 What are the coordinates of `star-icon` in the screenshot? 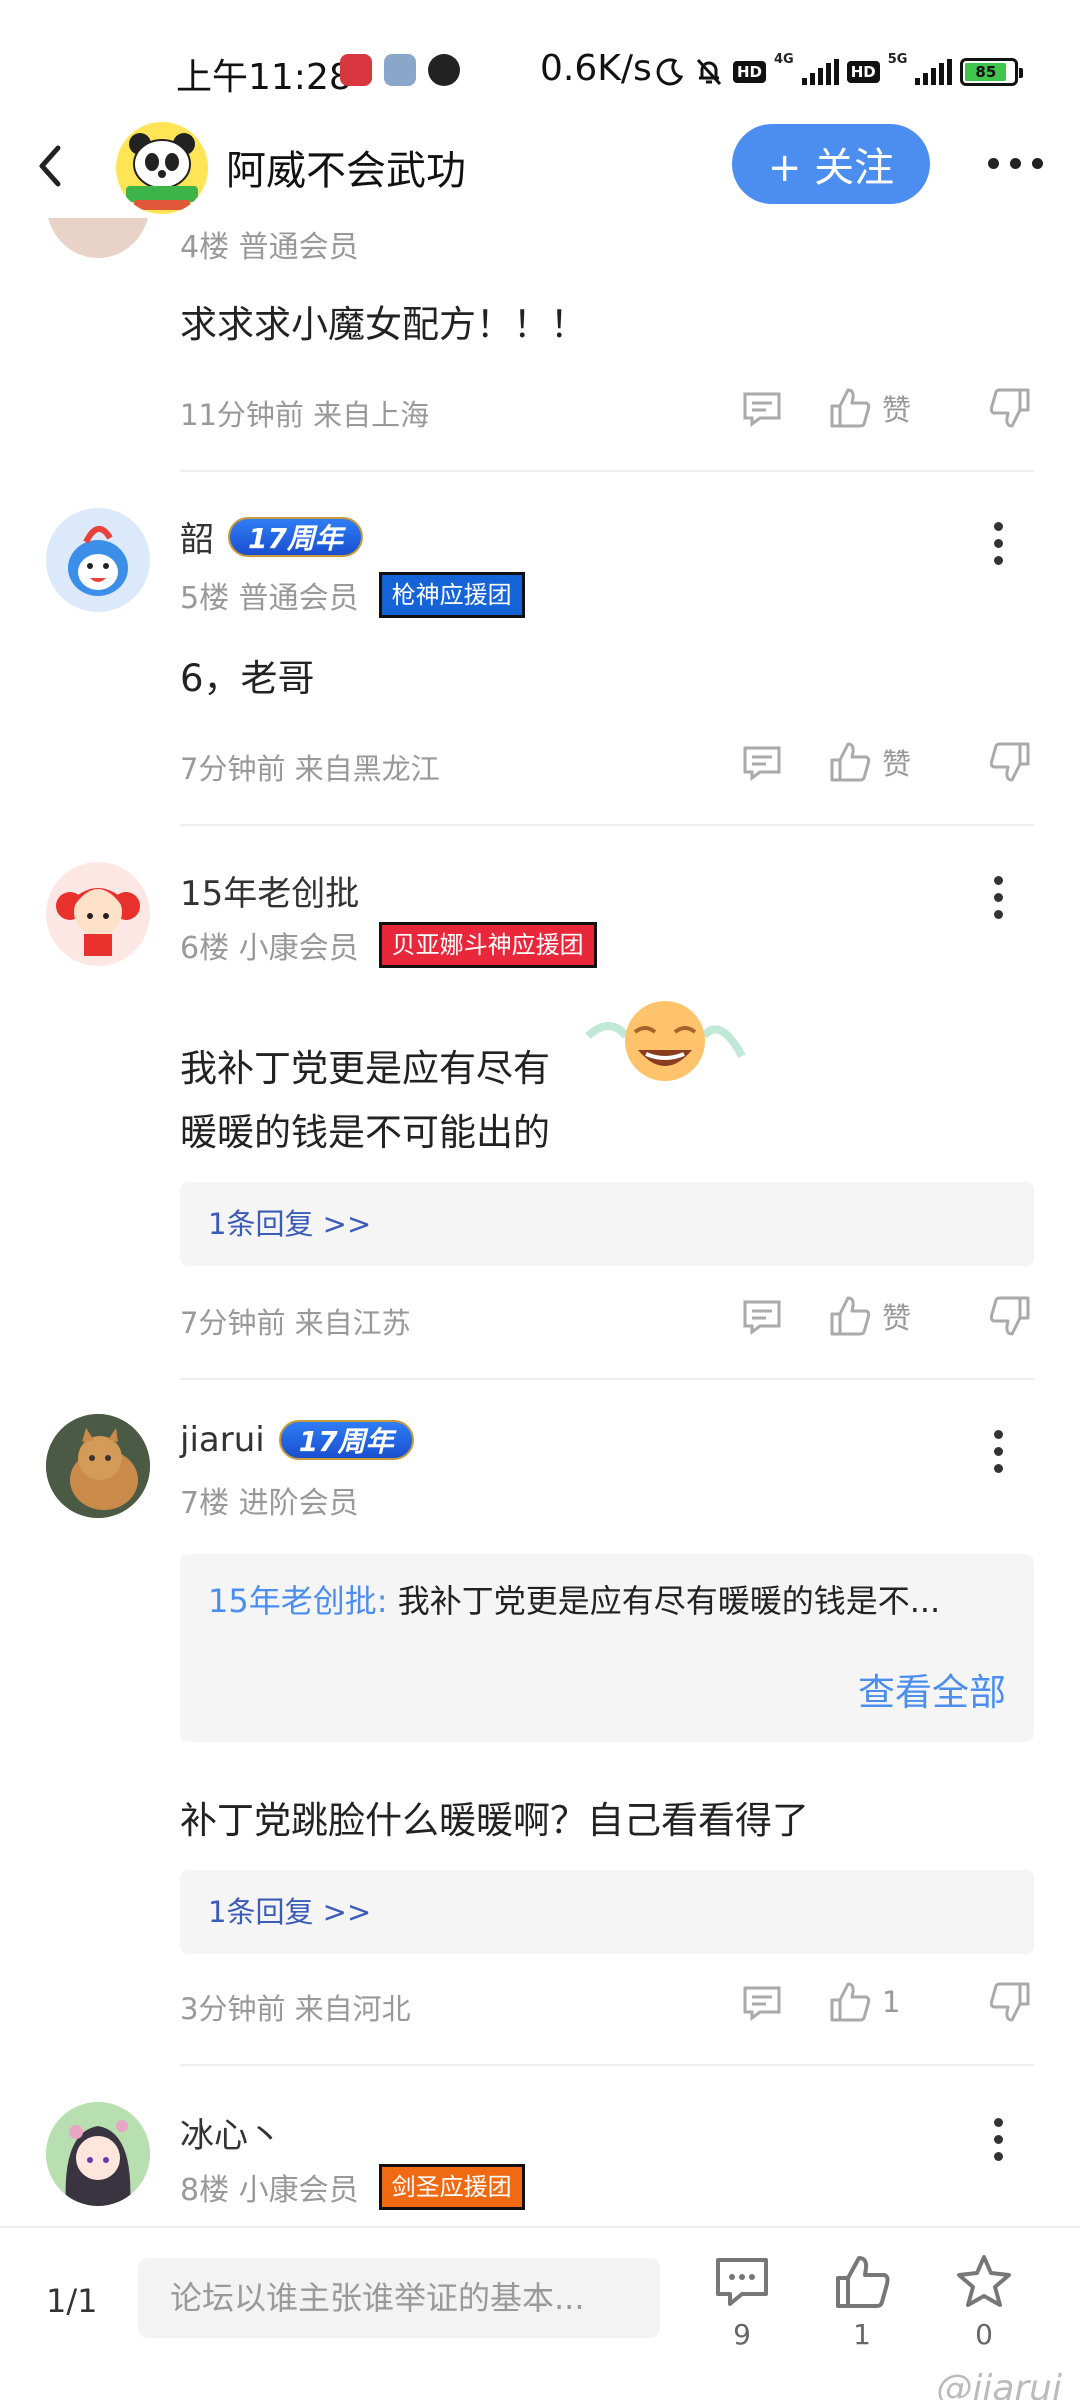 It's located at (984, 2281).